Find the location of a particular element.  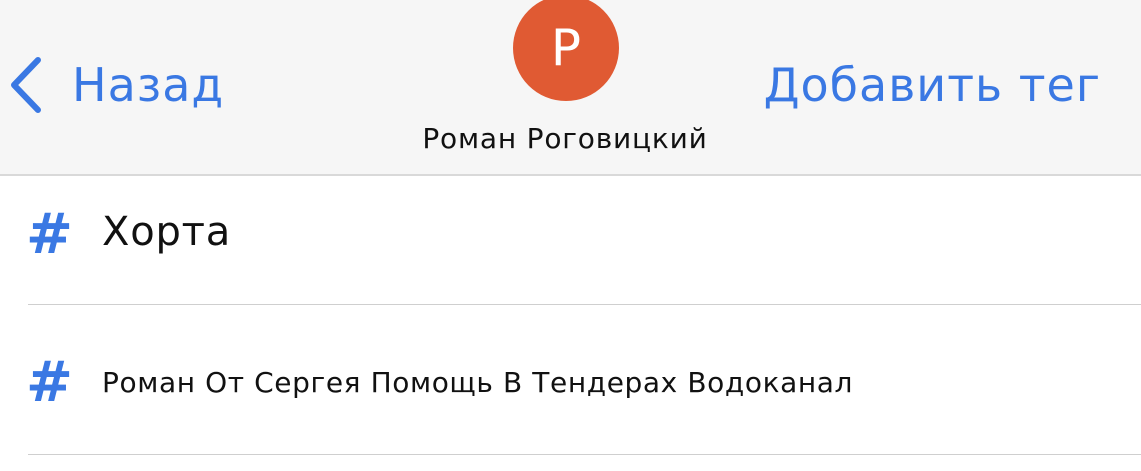

tag-label: Хорта is located at coordinates (167, 232).